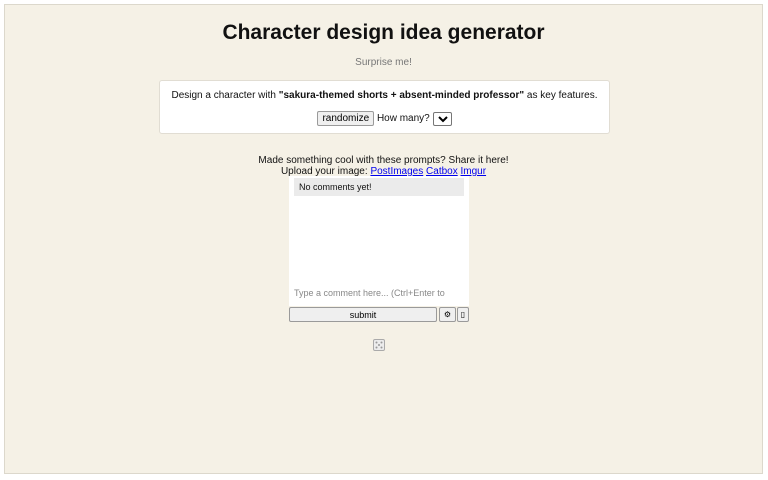 Image resolution: width=768 pixels, height=480 pixels. I want to click on how-many-select: 2, so click(442, 118).